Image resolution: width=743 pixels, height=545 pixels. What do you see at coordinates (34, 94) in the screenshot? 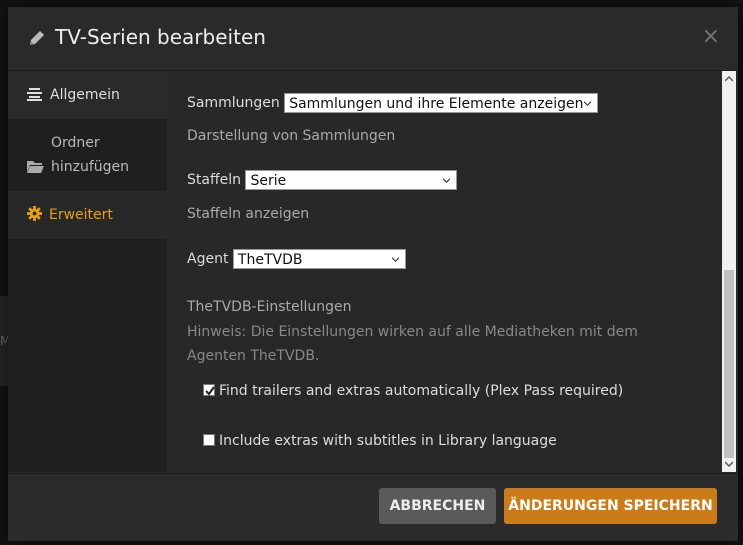
I see `list-icon` at bounding box center [34, 94].